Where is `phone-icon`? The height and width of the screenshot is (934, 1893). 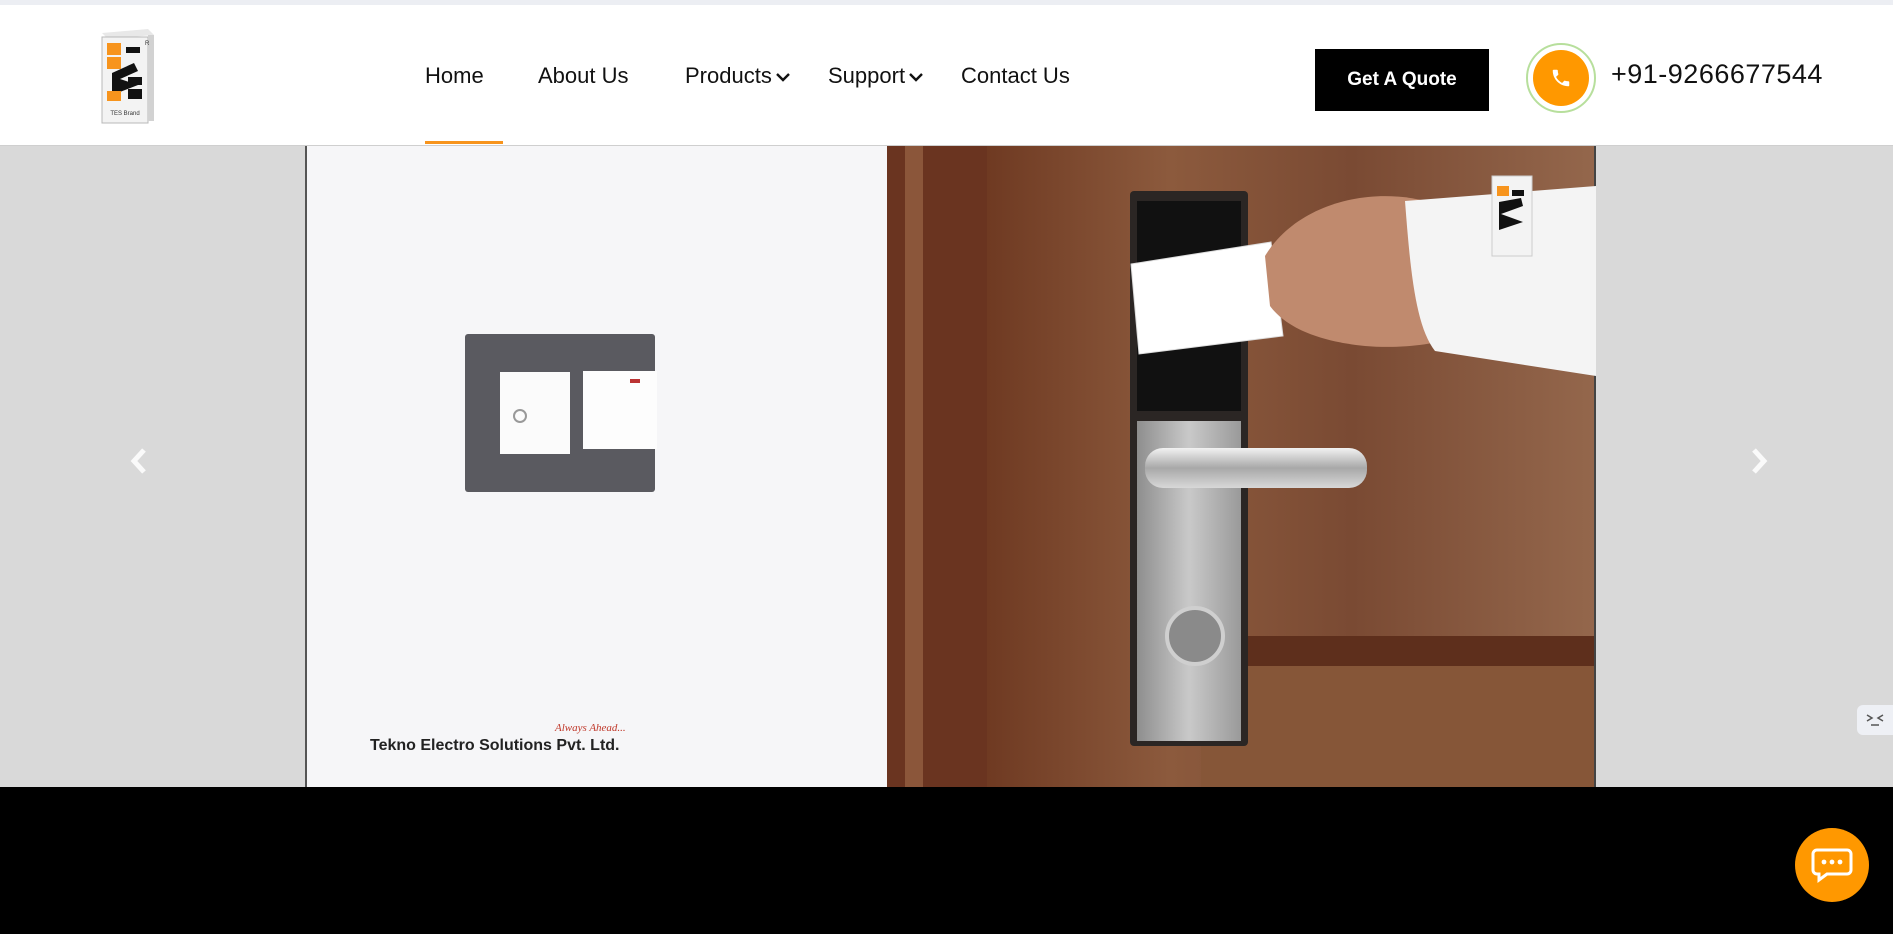 phone-icon is located at coordinates (1561, 78).